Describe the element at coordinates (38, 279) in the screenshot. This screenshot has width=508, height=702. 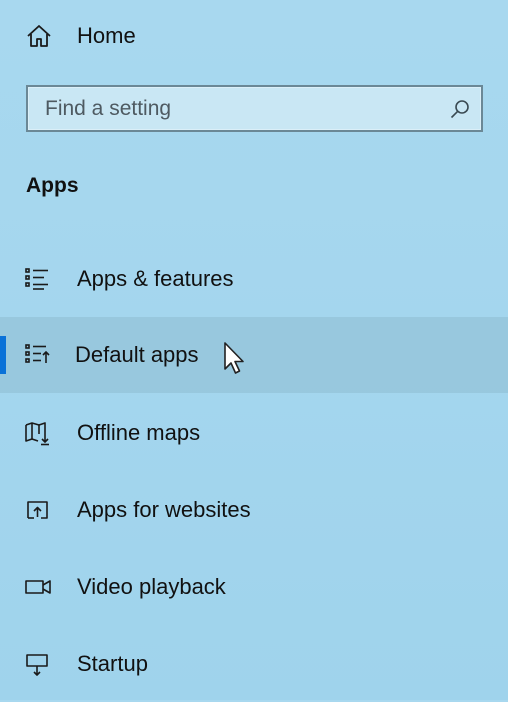
I see `apps-features-icon` at that location.